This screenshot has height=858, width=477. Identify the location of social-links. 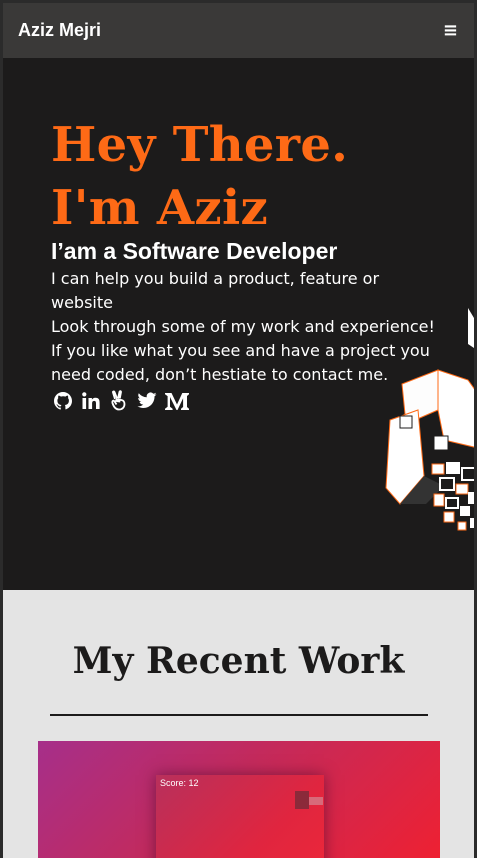
(121, 401).